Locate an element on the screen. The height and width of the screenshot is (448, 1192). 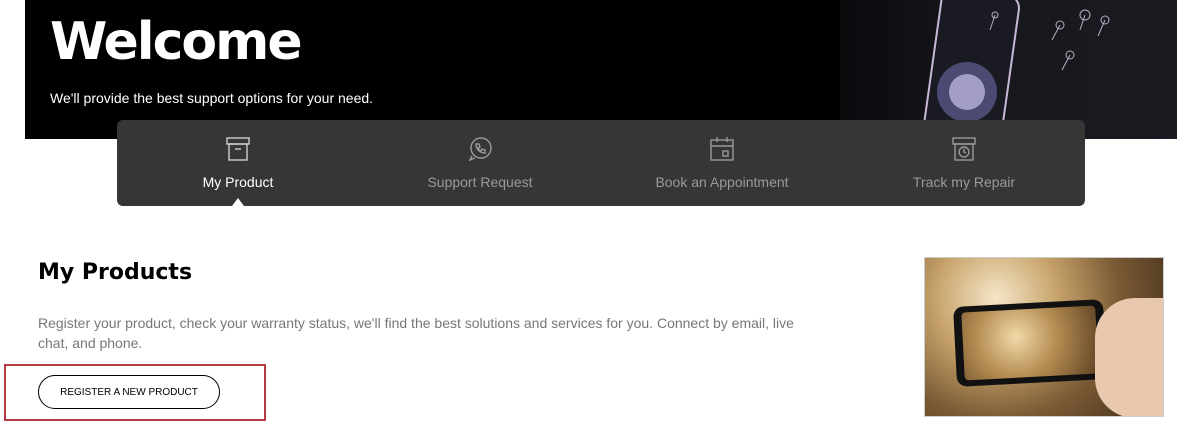
phone-screen-image is located at coordinates (1030, 343).